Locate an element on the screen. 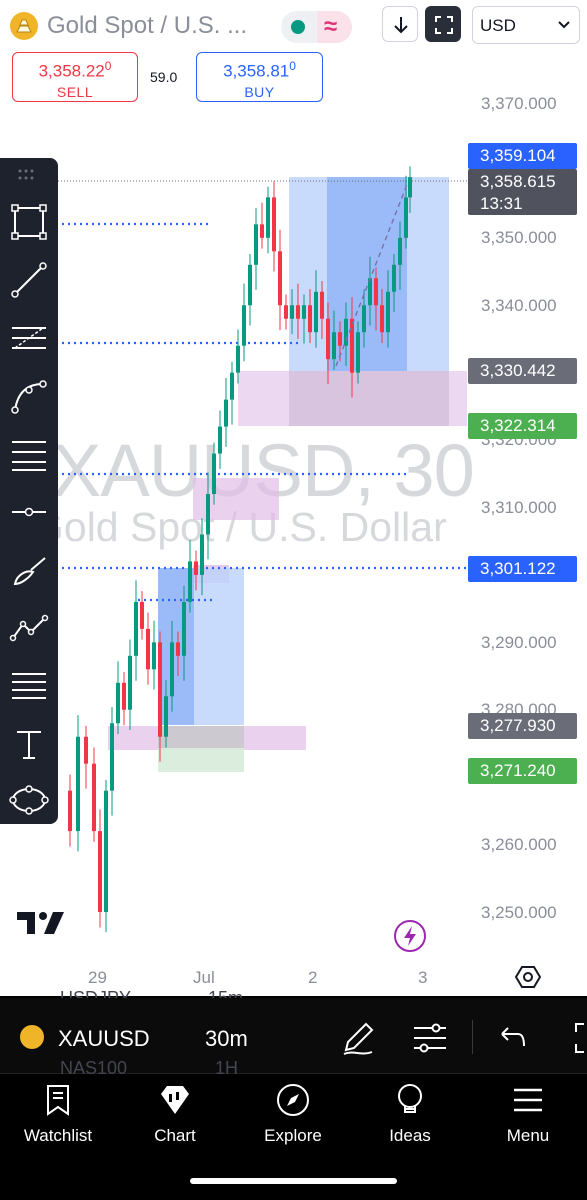 The image size is (587, 1200). rectangle-tool-icon is located at coordinates (29, 222).